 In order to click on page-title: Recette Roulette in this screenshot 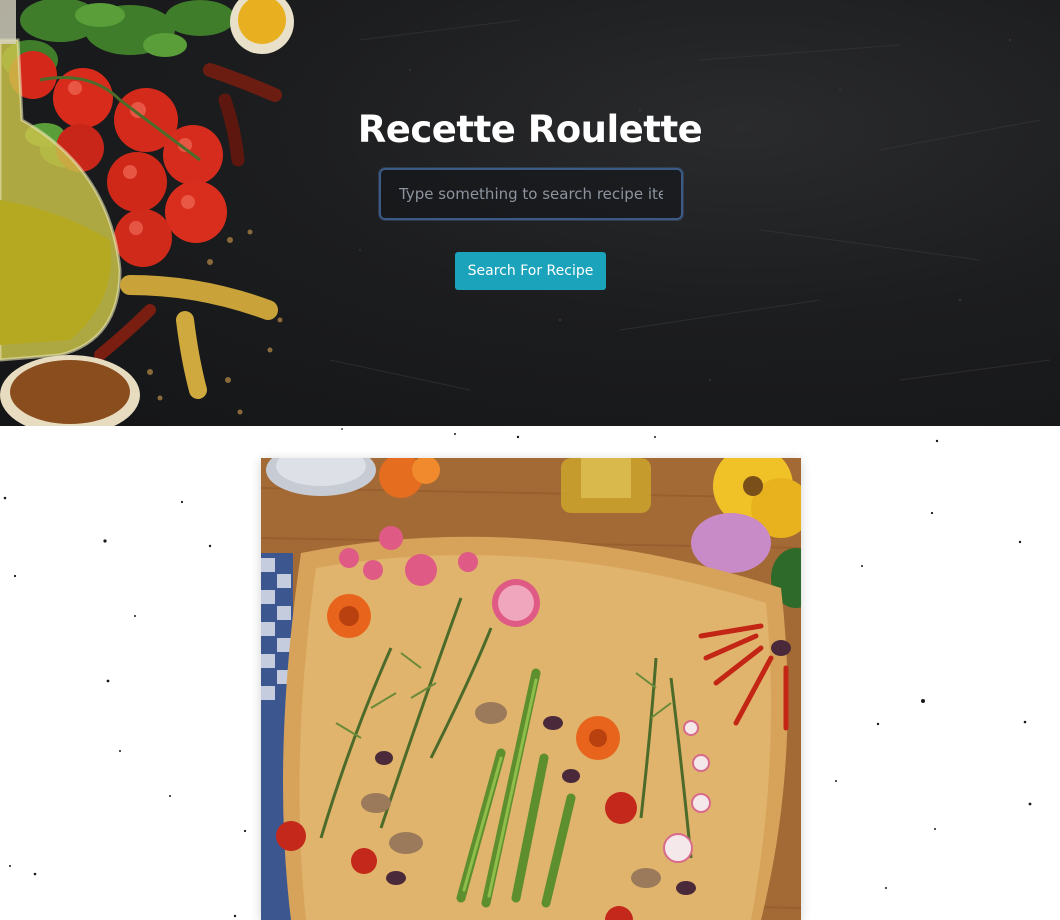, I will do `click(530, 129)`.